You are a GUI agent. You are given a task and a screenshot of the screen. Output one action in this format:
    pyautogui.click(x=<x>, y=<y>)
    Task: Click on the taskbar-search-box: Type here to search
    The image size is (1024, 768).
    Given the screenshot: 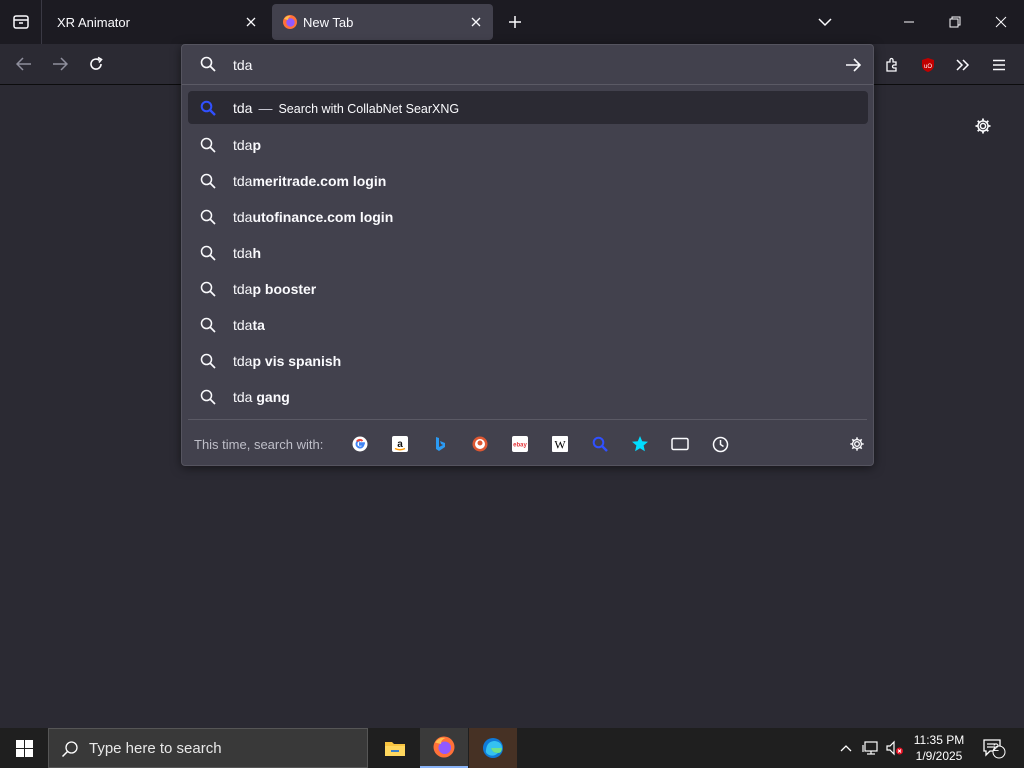 What is the action you would take?
    pyautogui.click(x=208, y=748)
    